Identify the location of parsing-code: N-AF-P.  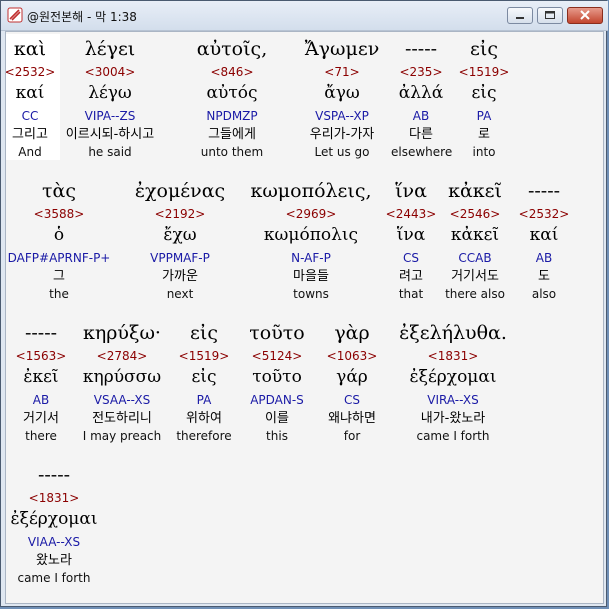
(311, 258).